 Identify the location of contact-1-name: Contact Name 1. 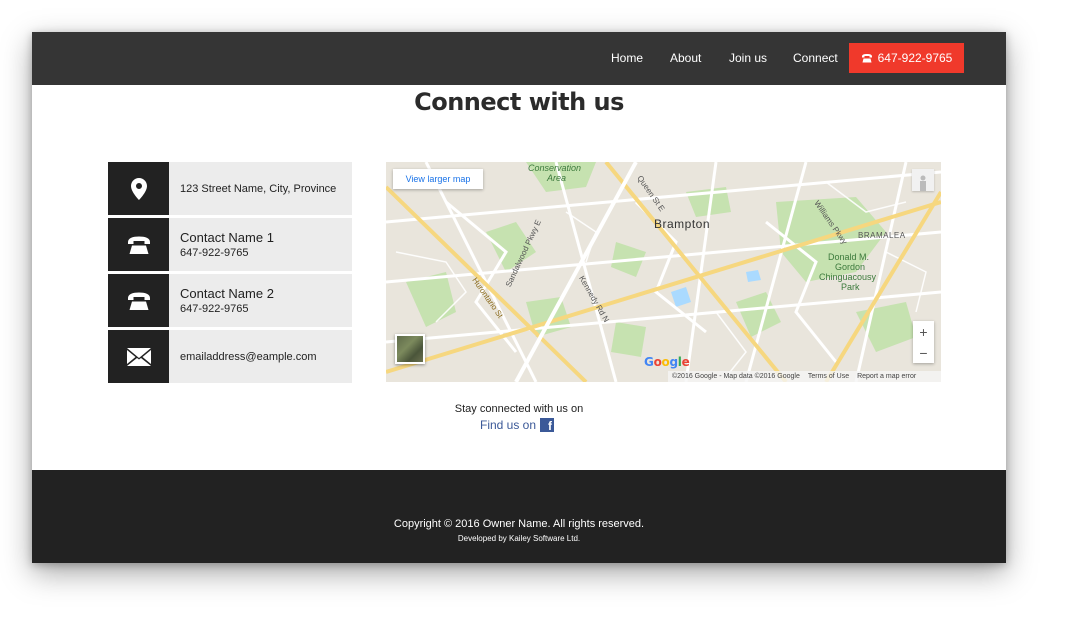
(227, 237).